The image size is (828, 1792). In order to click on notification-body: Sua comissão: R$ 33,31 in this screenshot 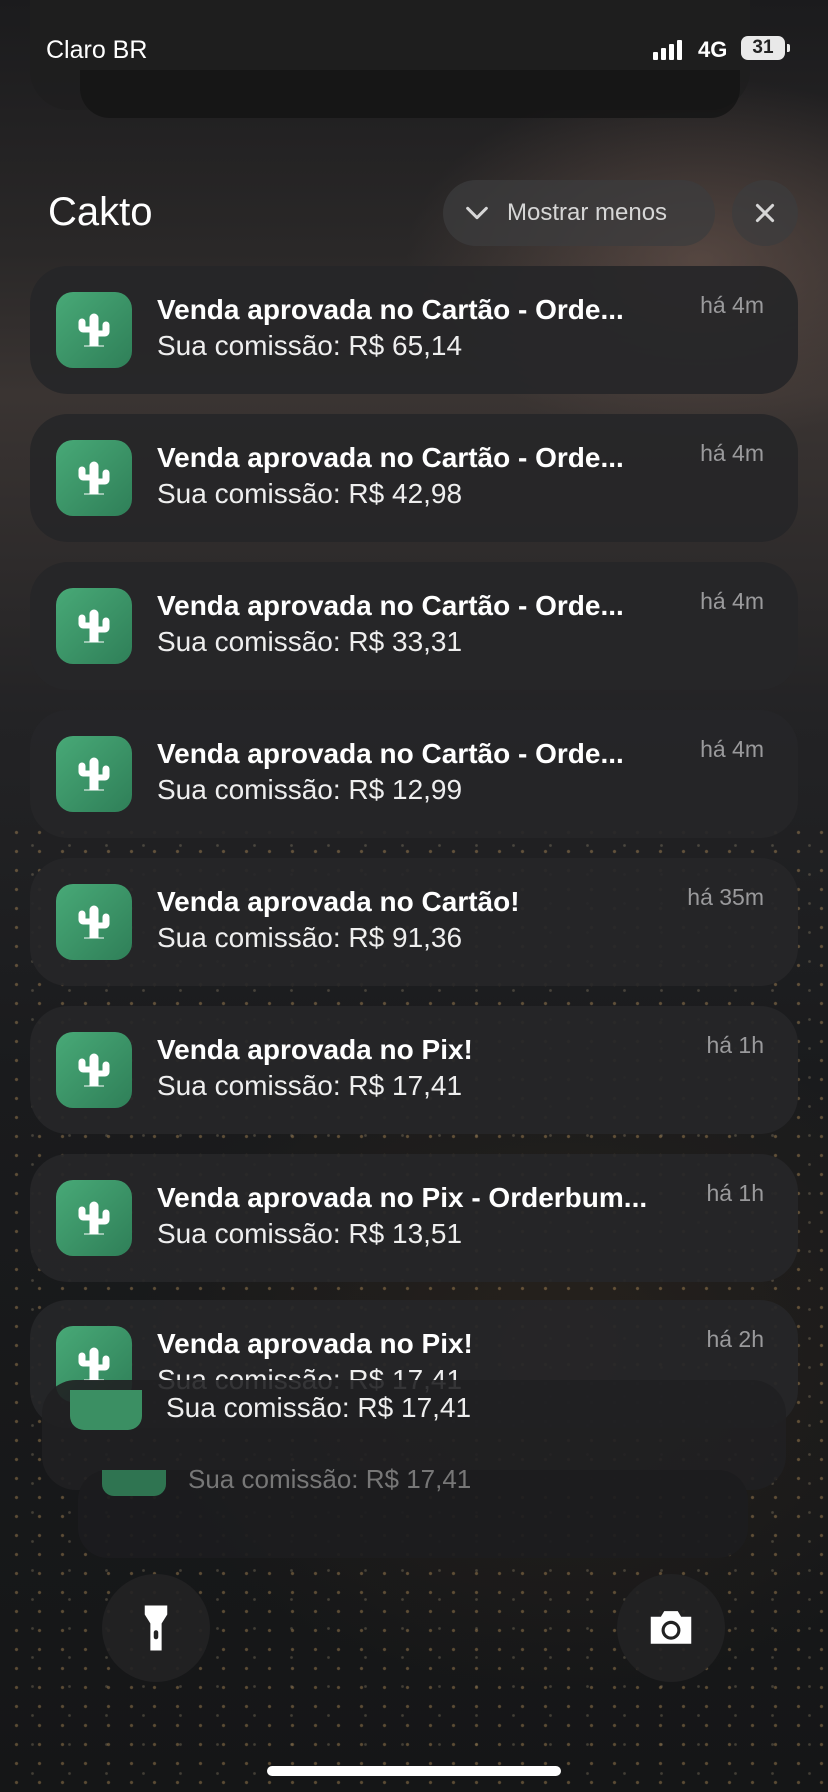, I will do `click(310, 641)`.